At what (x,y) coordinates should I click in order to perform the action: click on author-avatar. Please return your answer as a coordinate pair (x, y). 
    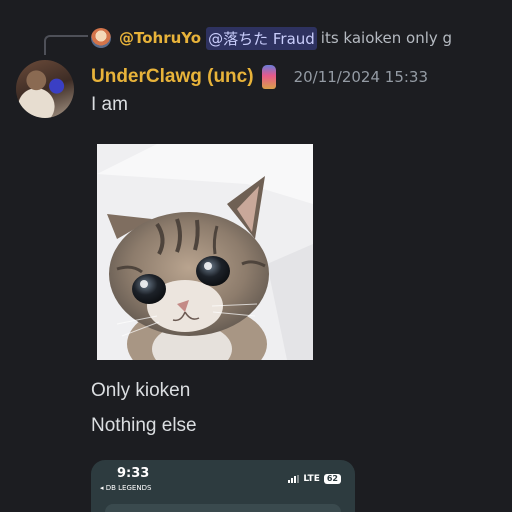
    Looking at the image, I should click on (45, 89).